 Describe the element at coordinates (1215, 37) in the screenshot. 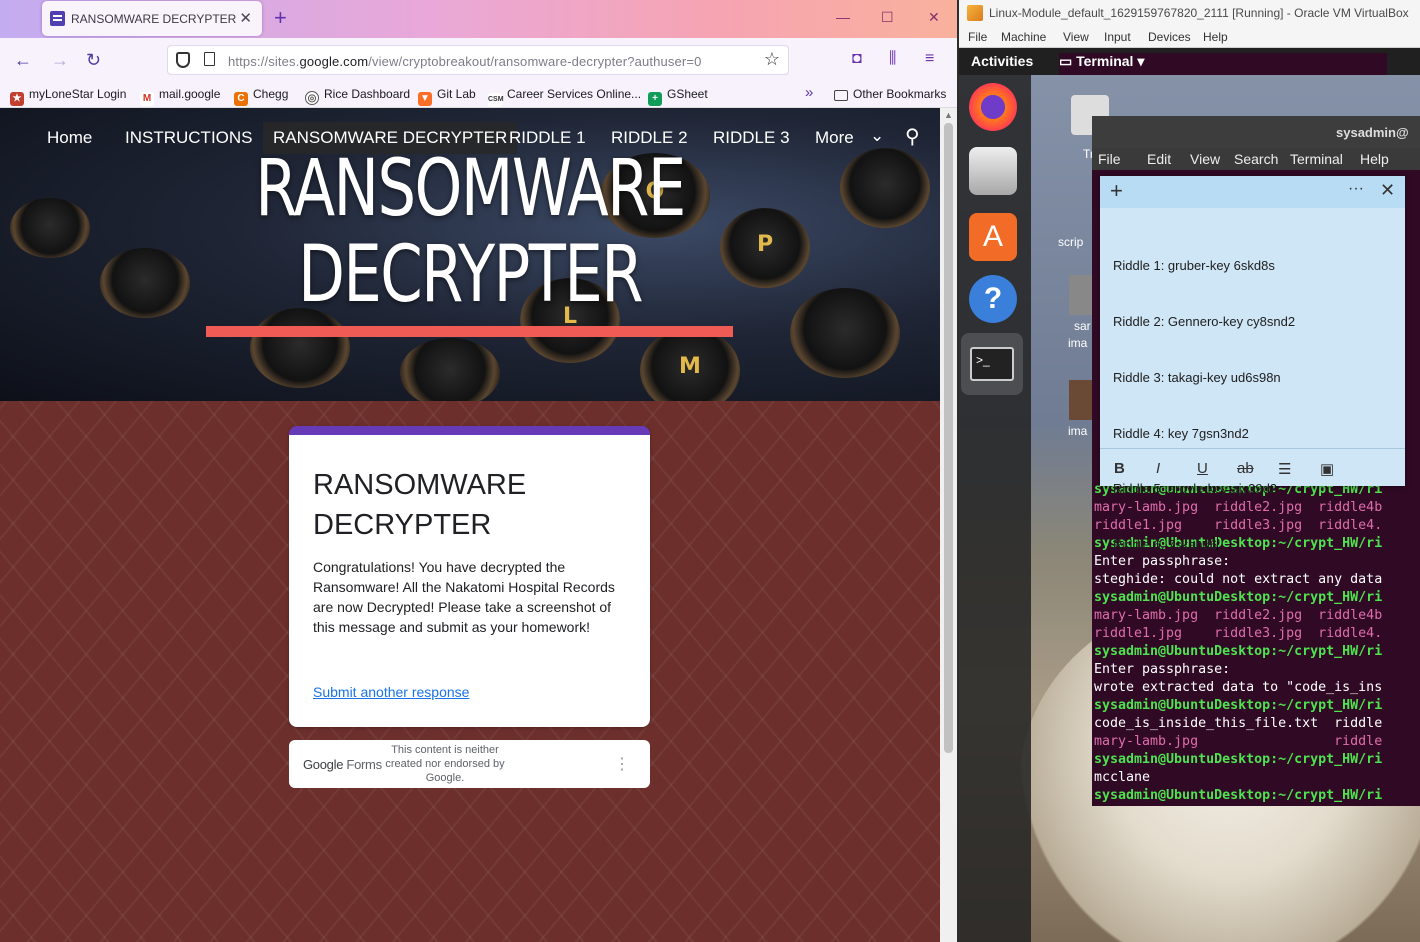

I see `vbox-menu-help: Help` at that location.